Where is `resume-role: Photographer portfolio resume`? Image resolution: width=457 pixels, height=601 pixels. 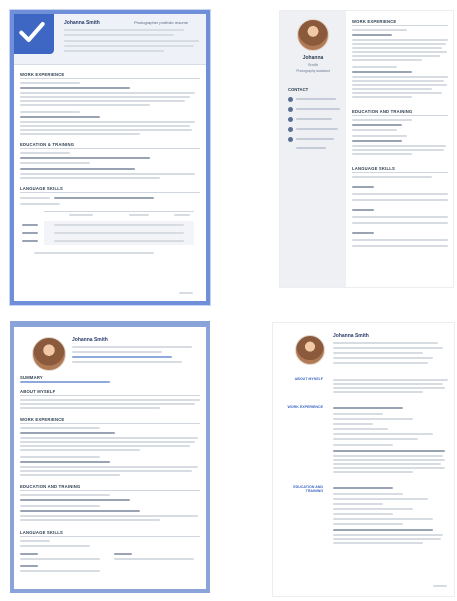 resume-role: Photographer portfolio resume is located at coordinates (161, 22).